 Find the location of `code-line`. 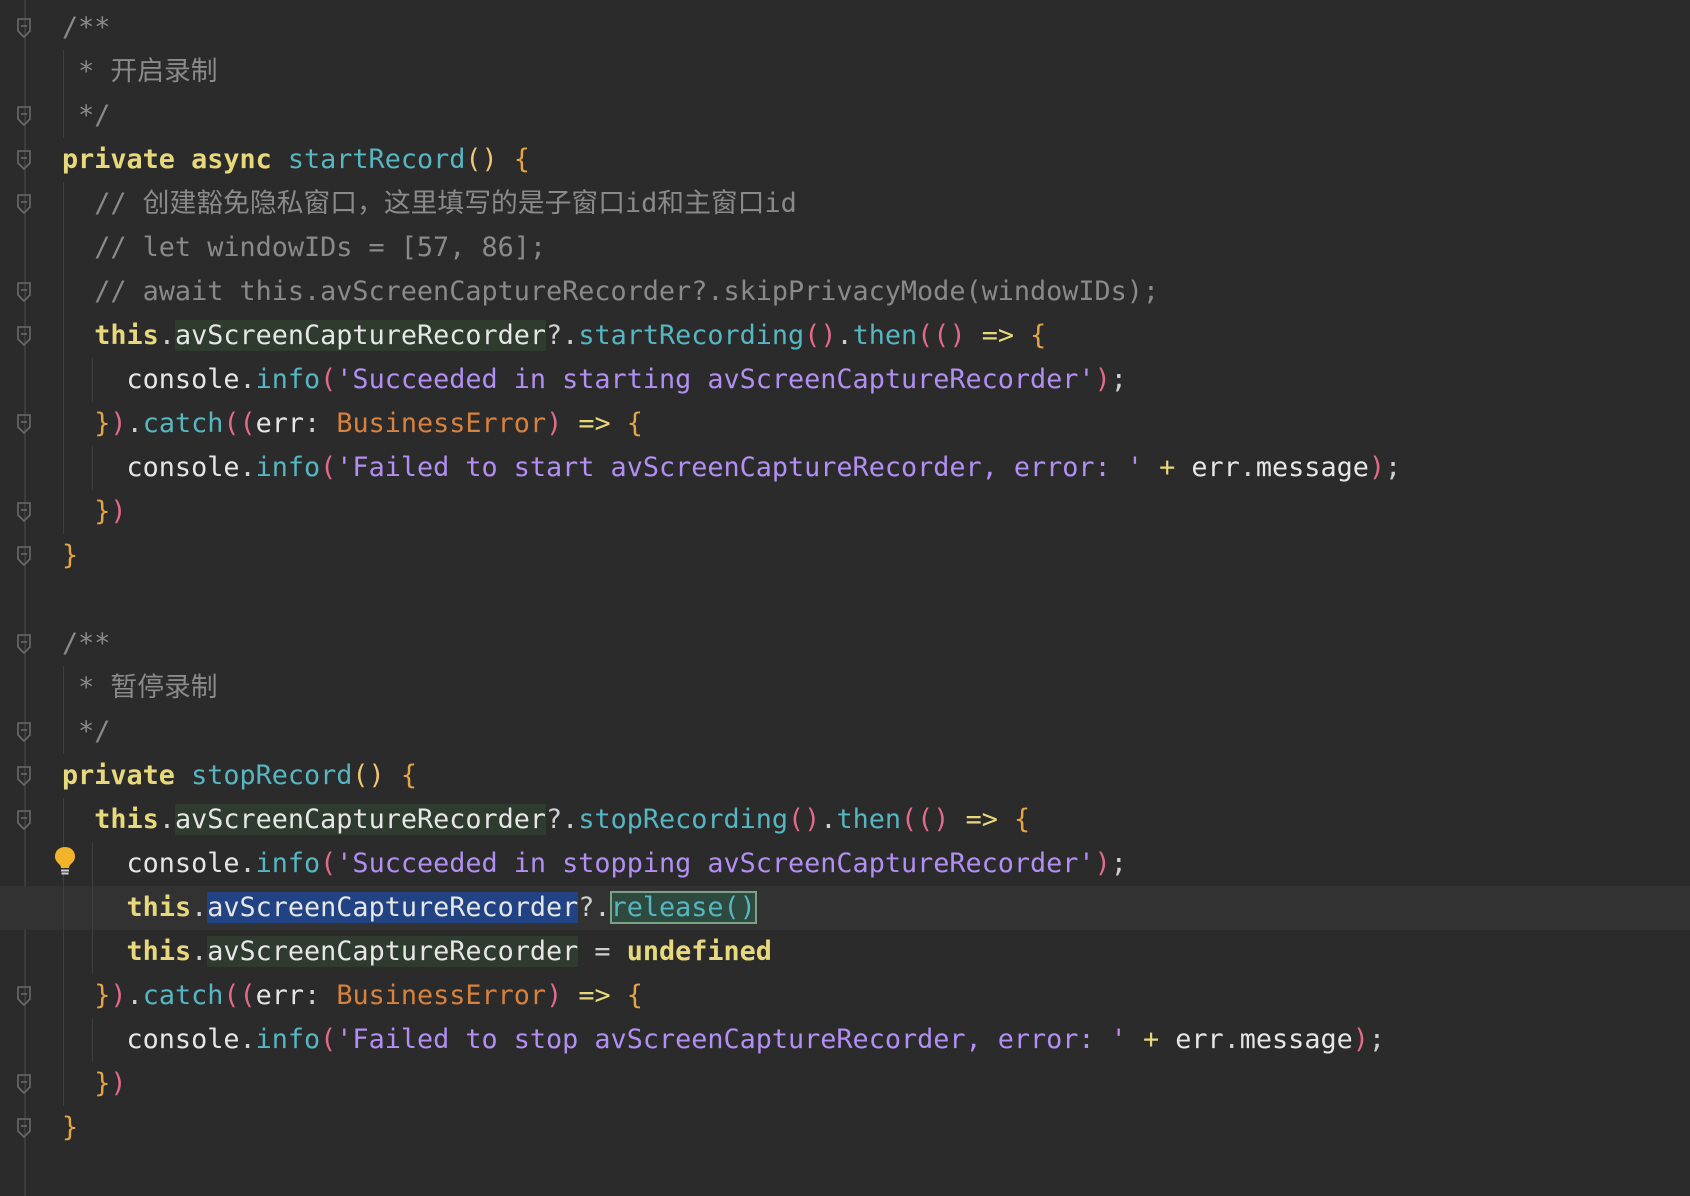

code-line is located at coordinates (845, 600).